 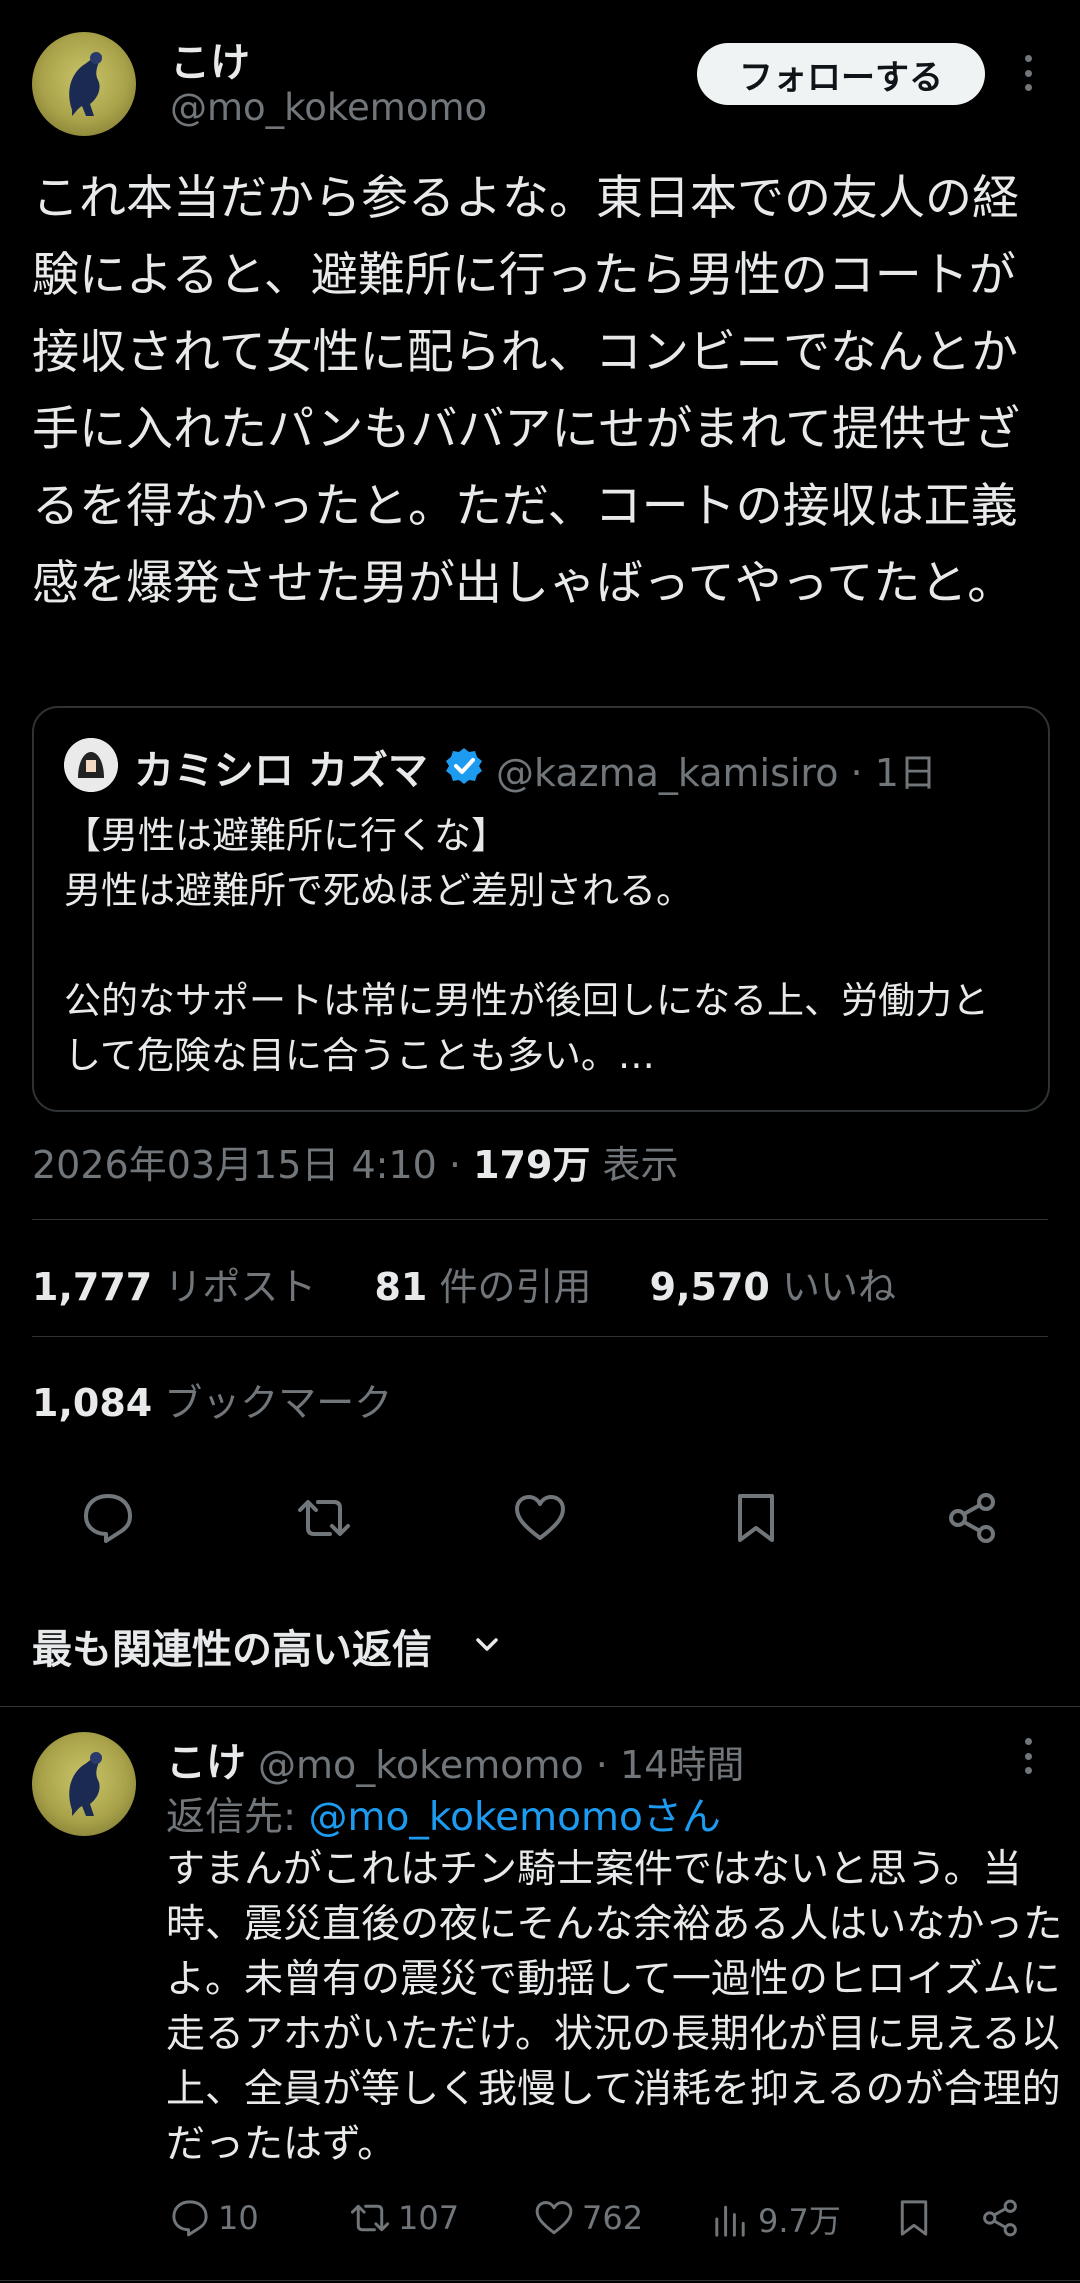 I want to click on quoted-author-name: カミシロ カズマ, so click(x=281, y=771).